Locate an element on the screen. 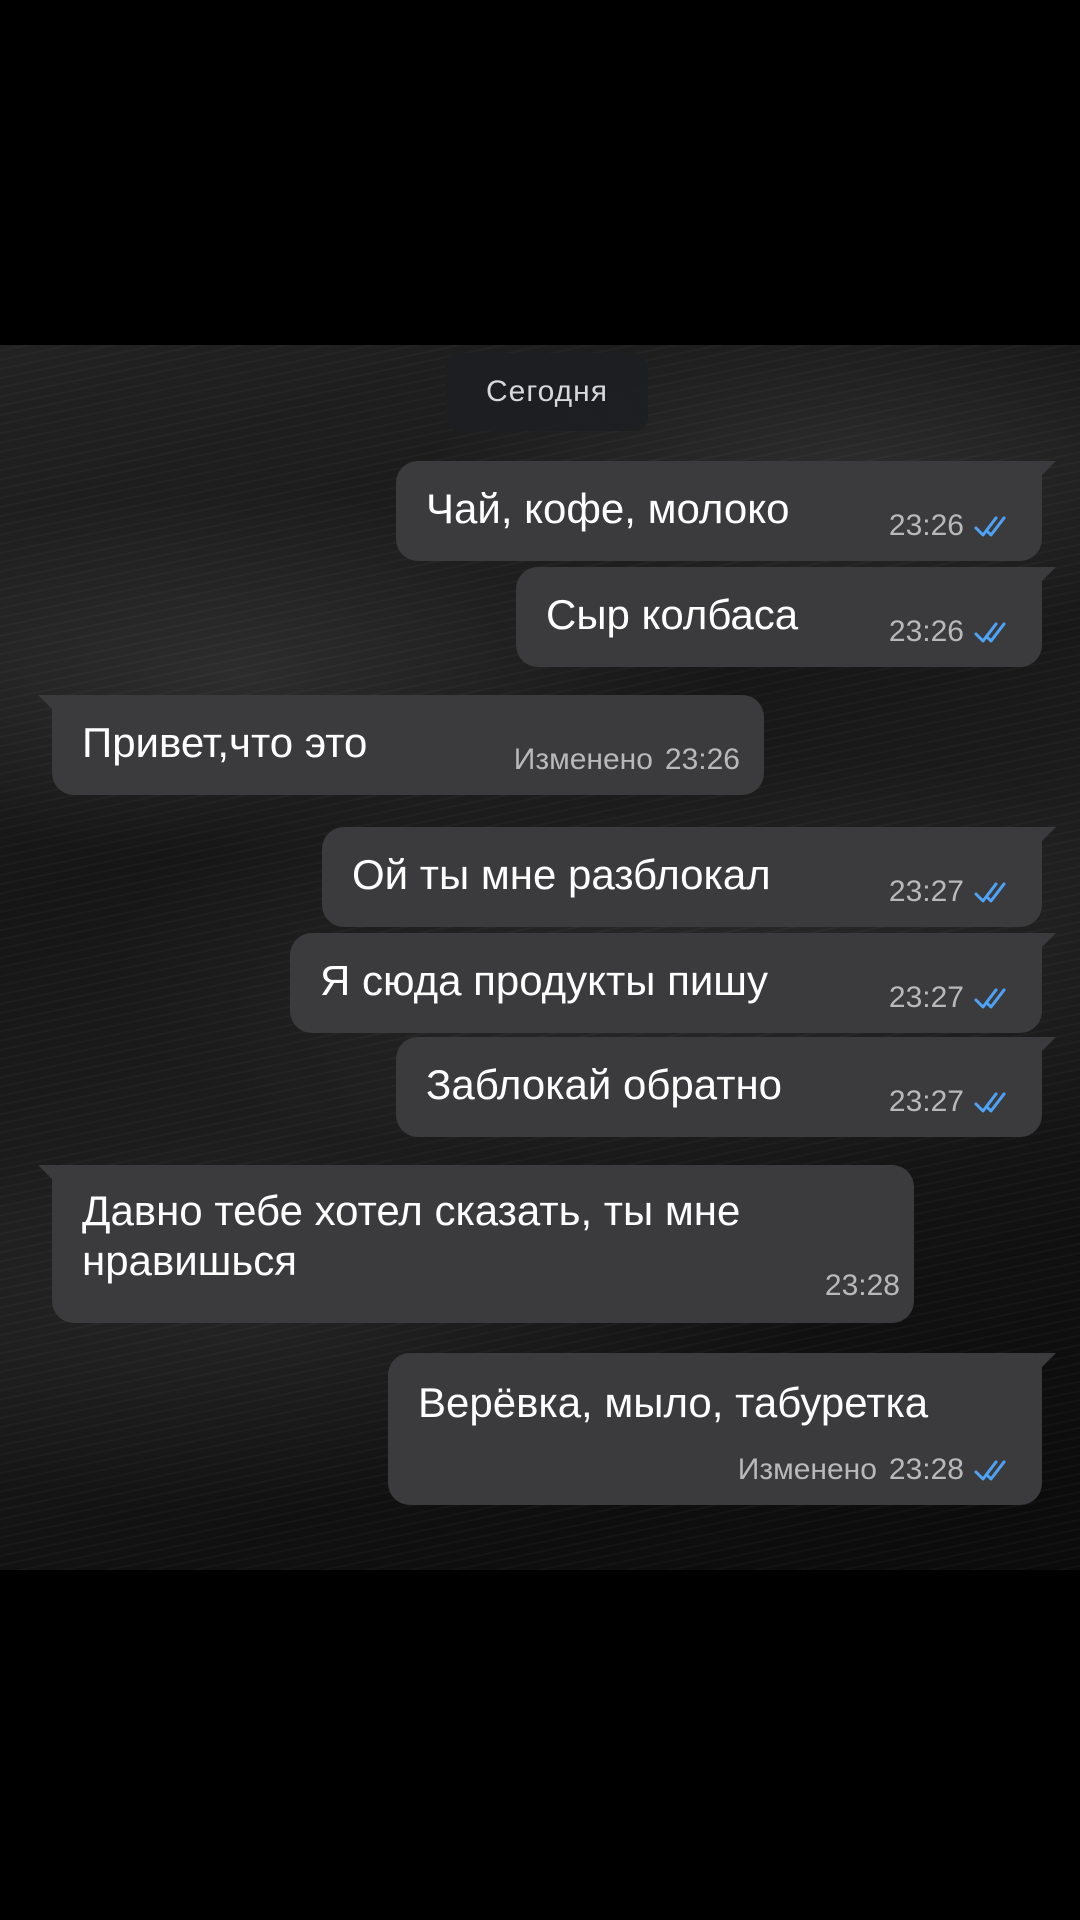 The width and height of the screenshot is (1080, 1920). message-outgoing: Ой ты мне разблокал 23:27 is located at coordinates (689, 877).